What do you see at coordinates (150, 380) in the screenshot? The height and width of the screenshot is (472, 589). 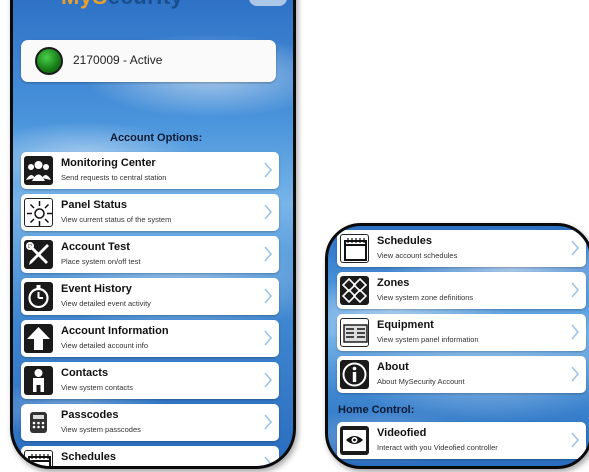 I see `menu-item-contacts: Contacts View system contacts` at bounding box center [150, 380].